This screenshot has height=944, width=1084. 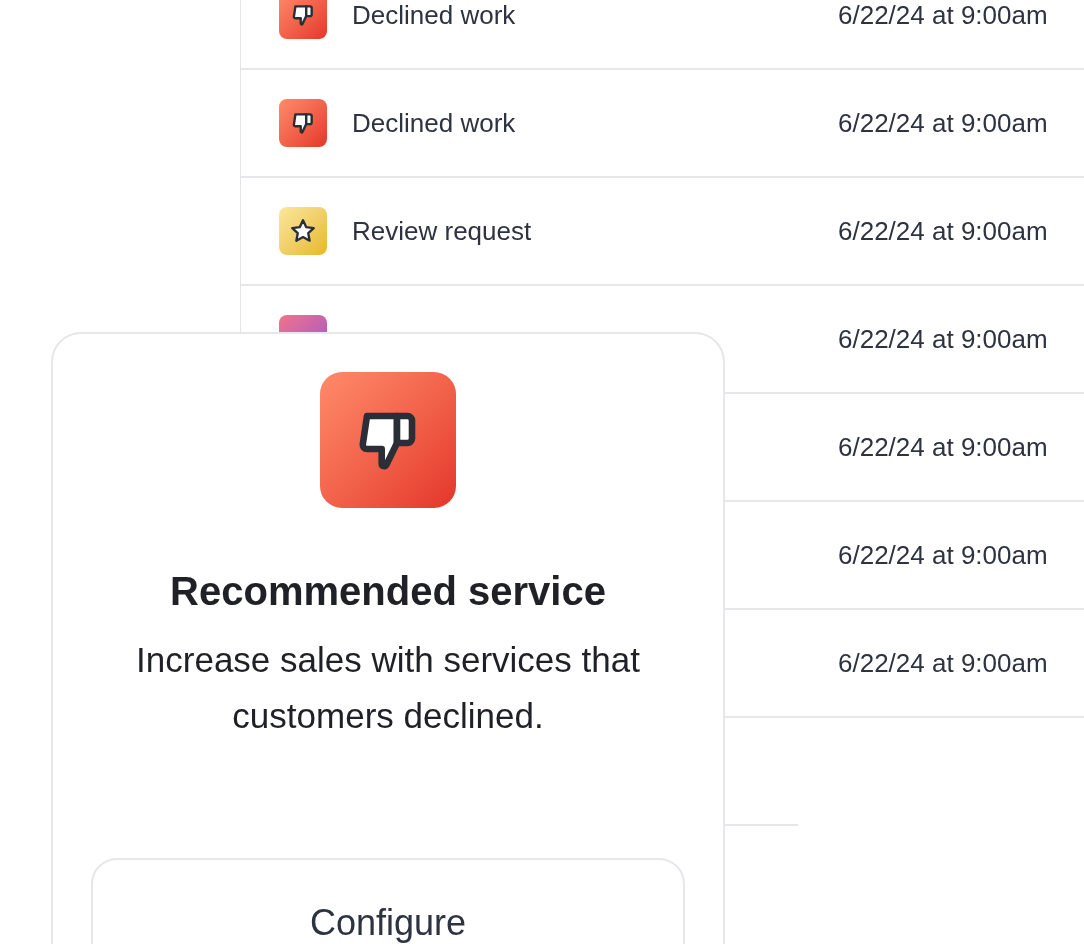 What do you see at coordinates (388, 901) in the screenshot?
I see `configure-button: Configure` at bounding box center [388, 901].